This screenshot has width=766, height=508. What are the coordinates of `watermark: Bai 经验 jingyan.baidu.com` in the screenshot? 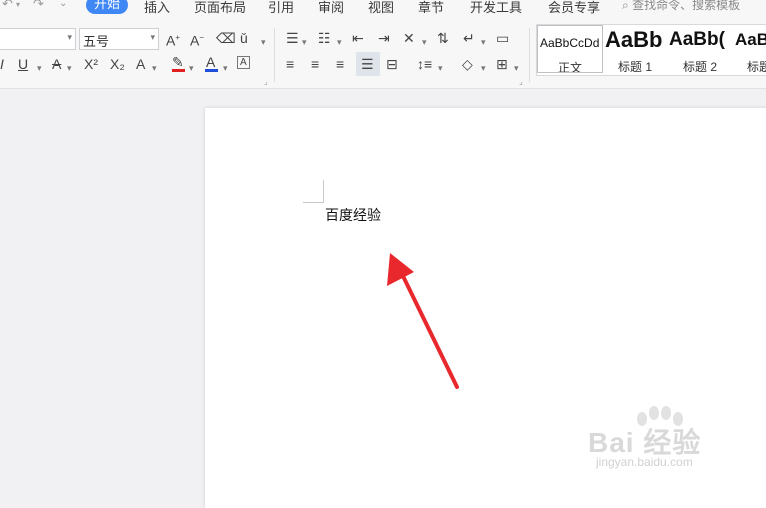 It's located at (677, 440).